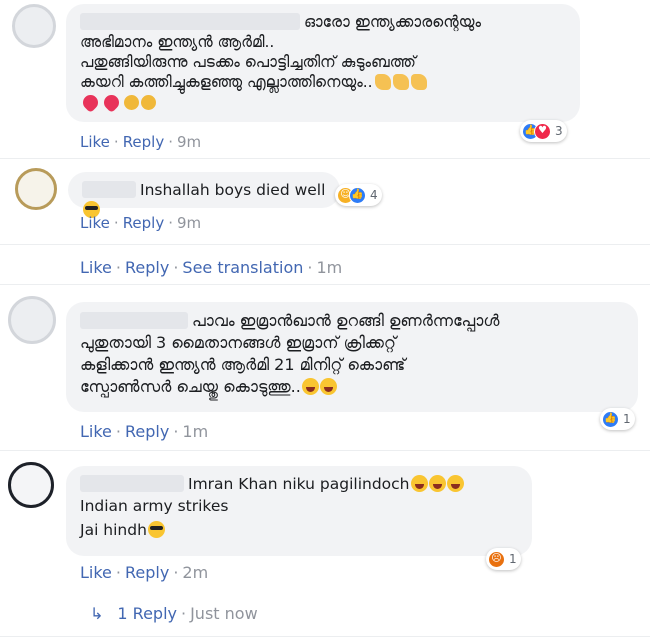 The image size is (650, 642). I want to click on reply-time: Just now, so click(224, 613).